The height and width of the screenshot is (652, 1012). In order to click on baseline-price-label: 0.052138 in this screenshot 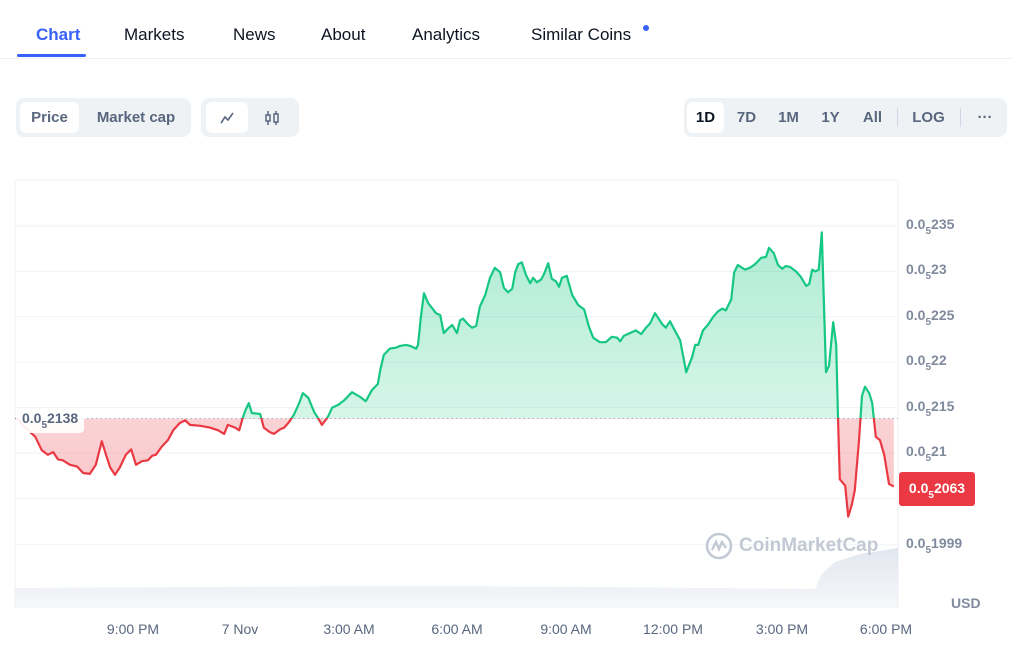, I will do `click(50, 420)`.